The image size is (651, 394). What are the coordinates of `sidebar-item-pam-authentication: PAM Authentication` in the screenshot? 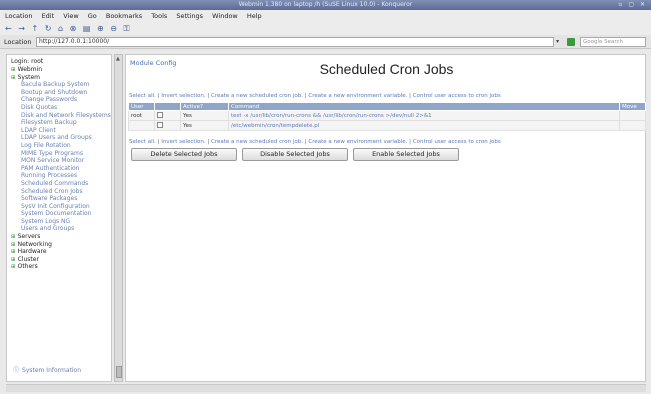 It's located at (59, 169).